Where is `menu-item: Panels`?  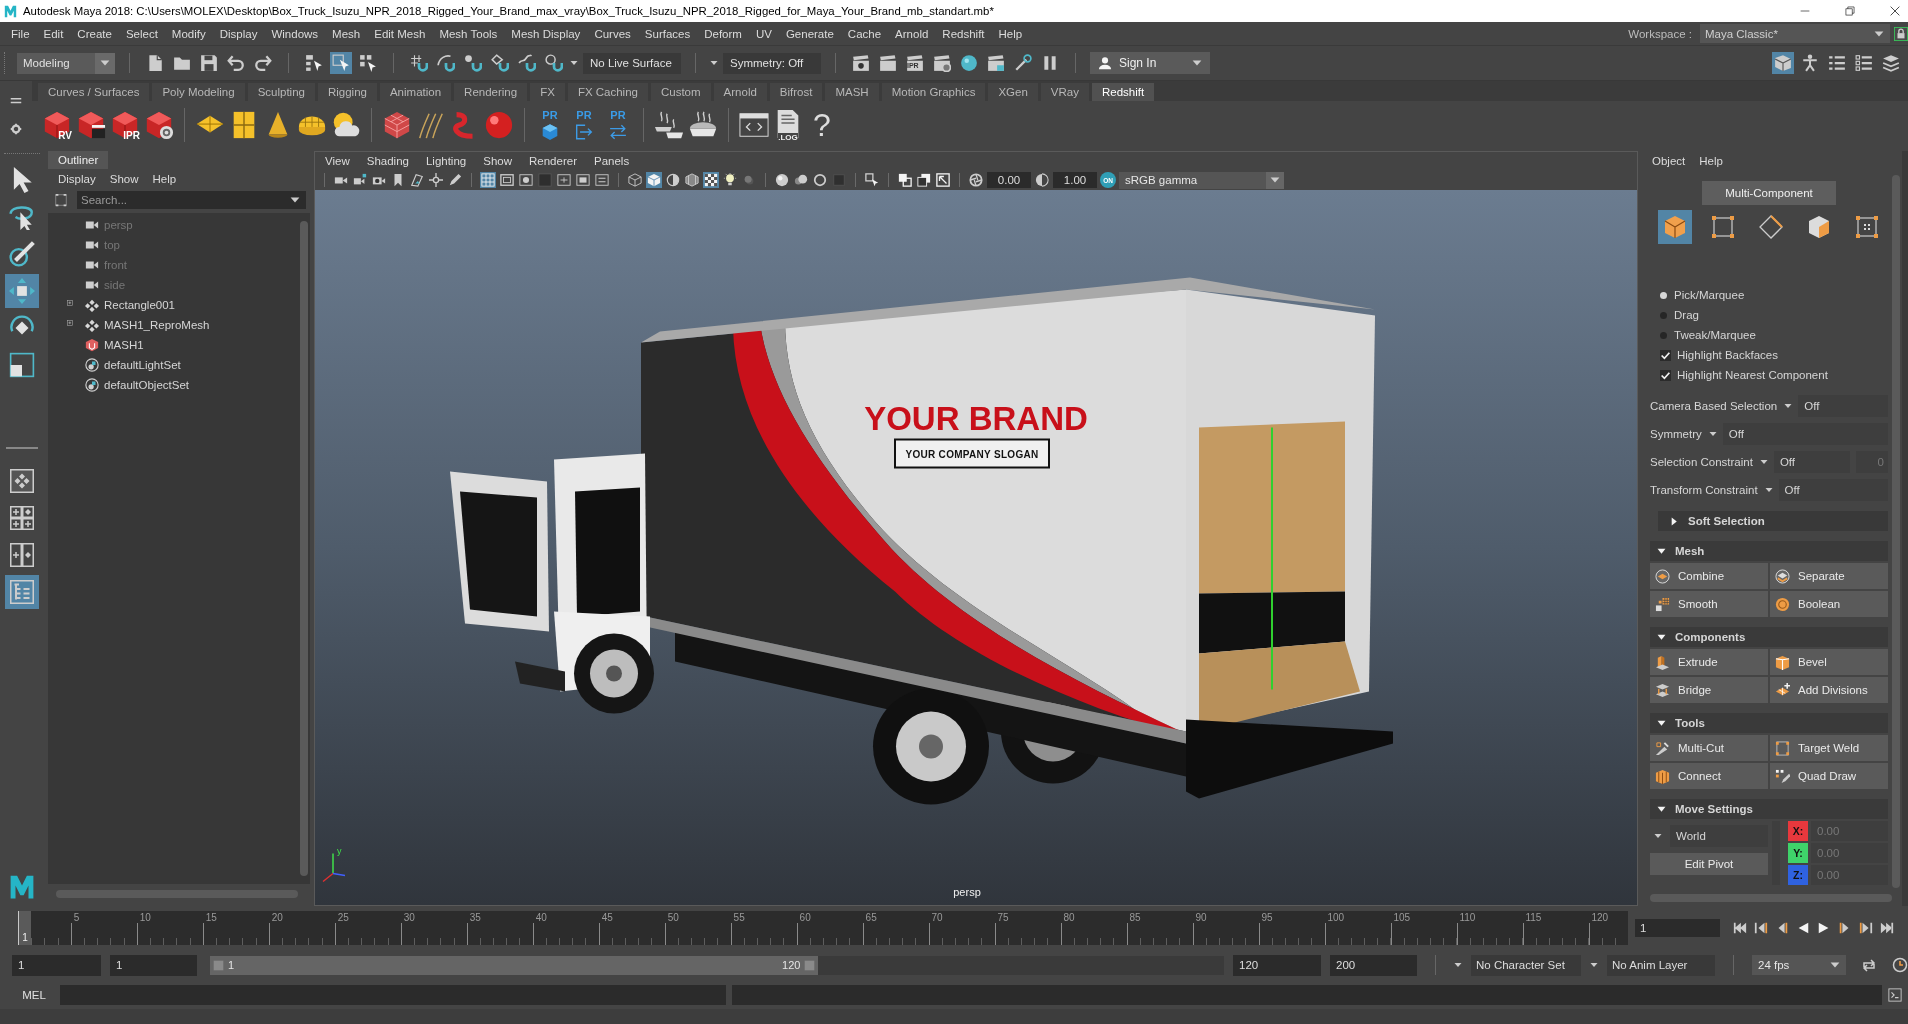
menu-item: Panels is located at coordinates (611, 161).